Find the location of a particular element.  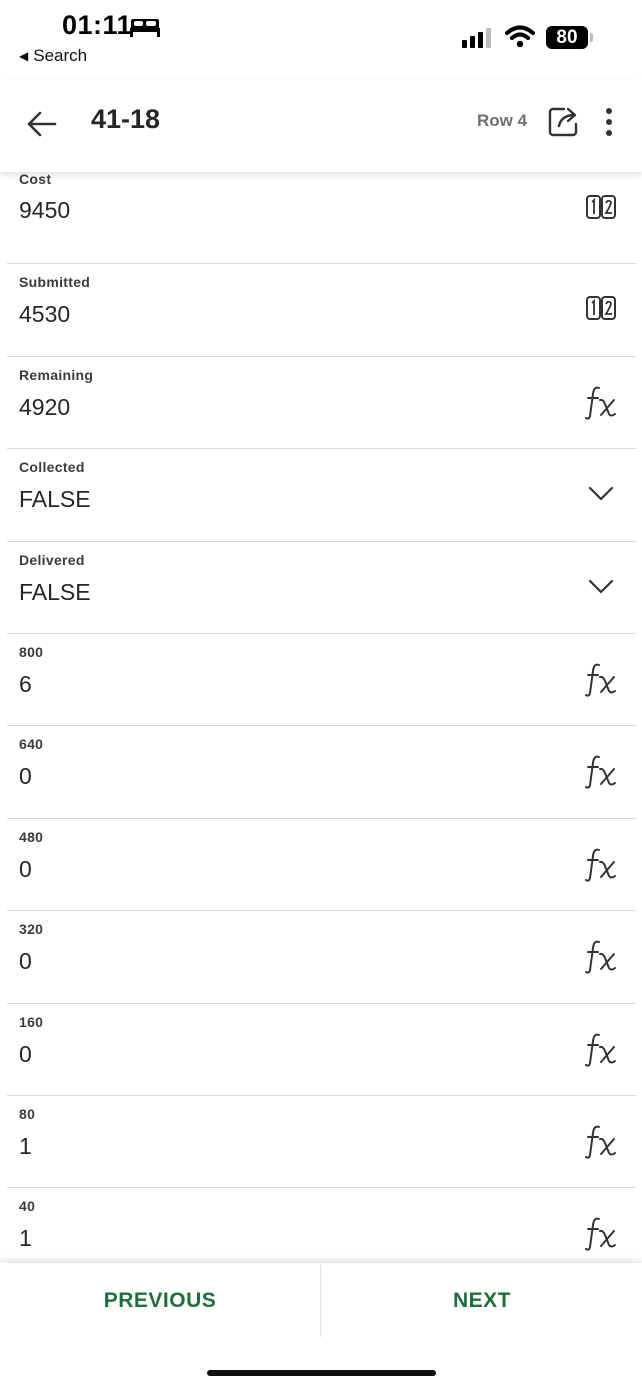

field-label: 40 is located at coordinates (27, 1206).